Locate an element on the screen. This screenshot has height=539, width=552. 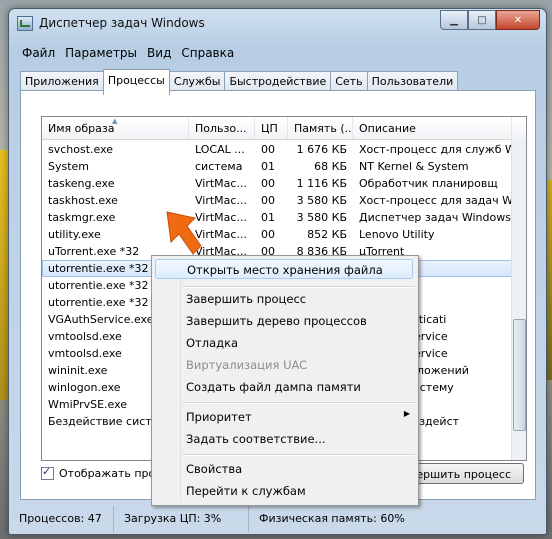
tab-processes: Процессы is located at coordinates (136, 82).